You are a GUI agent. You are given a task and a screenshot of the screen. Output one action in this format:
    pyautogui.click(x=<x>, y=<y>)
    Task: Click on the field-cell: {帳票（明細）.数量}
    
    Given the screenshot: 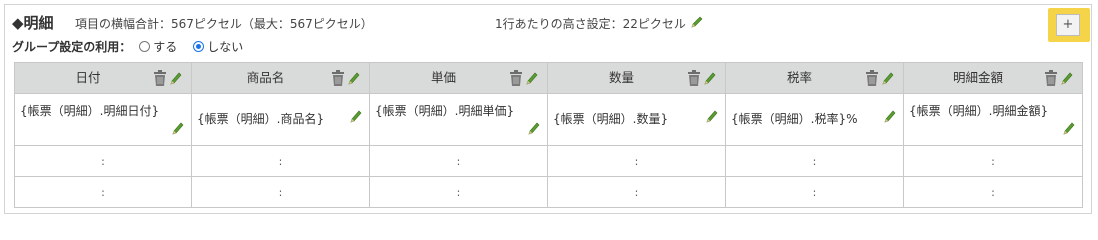 What is the action you would take?
    pyautogui.click(x=636, y=119)
    